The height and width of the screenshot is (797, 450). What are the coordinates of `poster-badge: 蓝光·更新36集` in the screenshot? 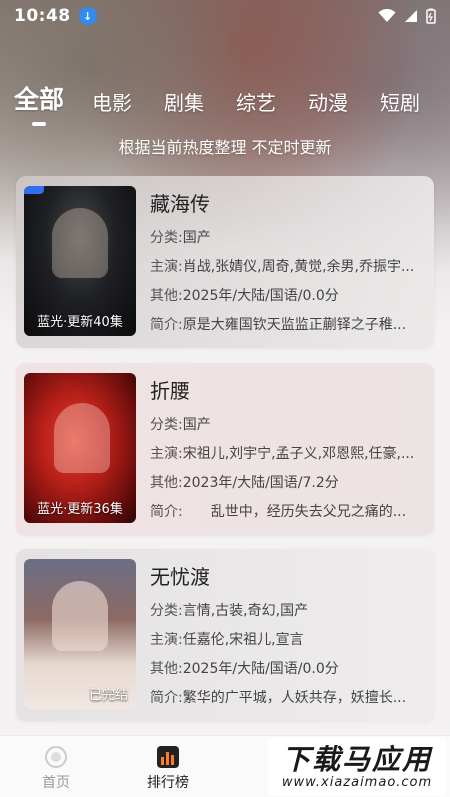 It's located at (80, 509).